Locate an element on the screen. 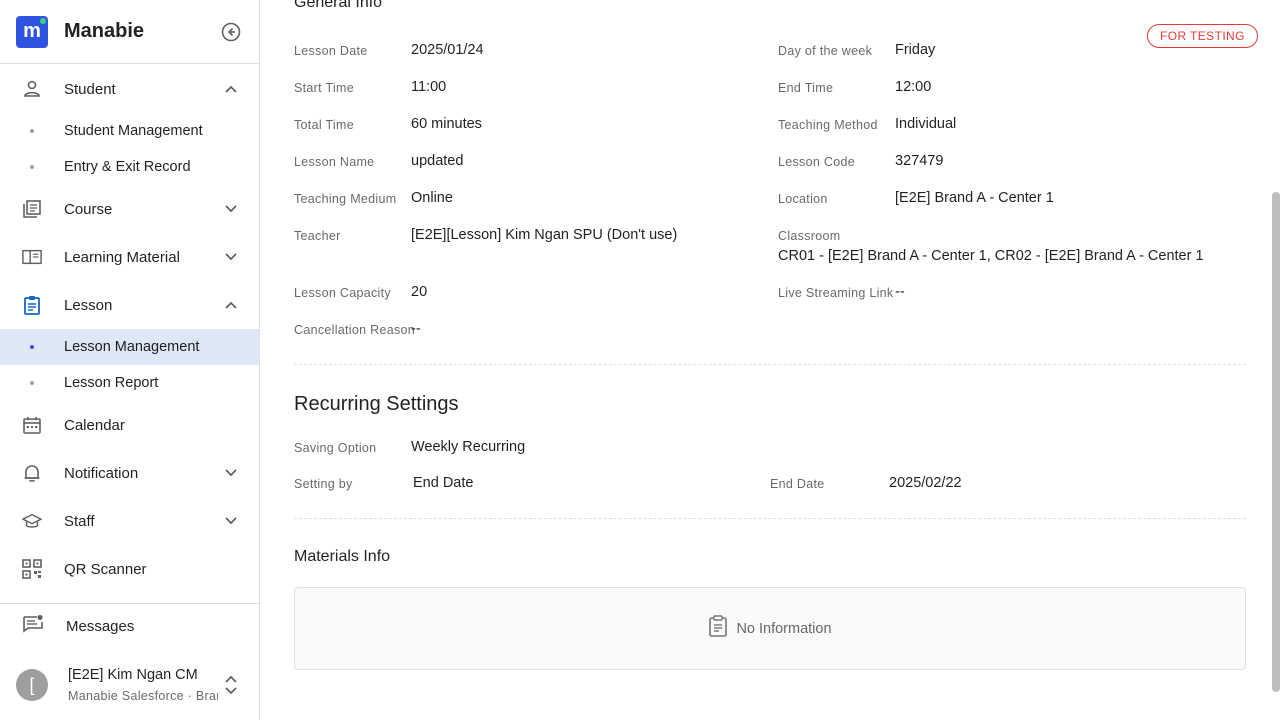  end-time-value: 12:00 is located at coordinates (913, 87).